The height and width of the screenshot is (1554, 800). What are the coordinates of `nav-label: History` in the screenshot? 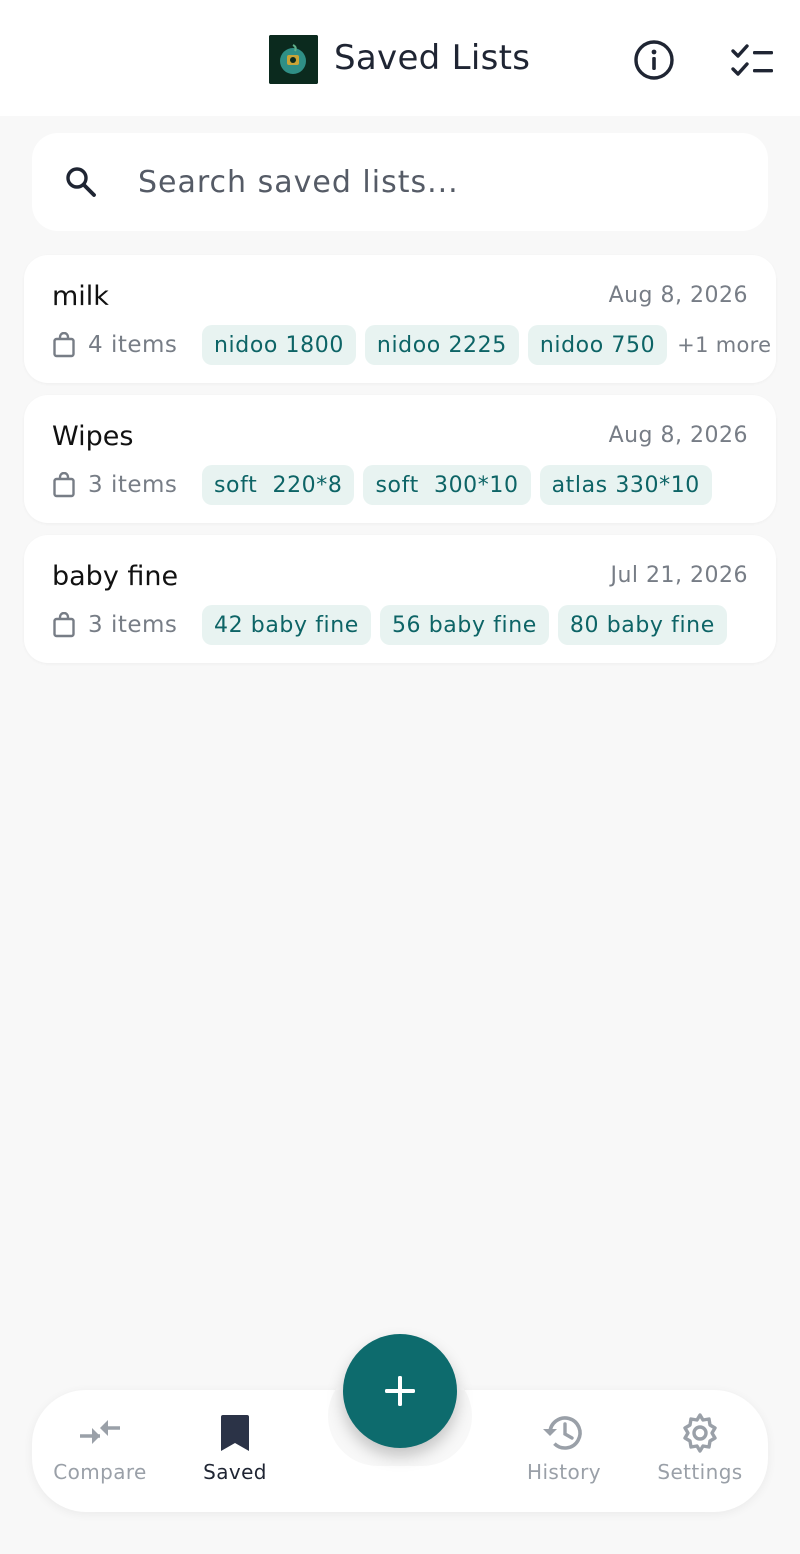 It's located at (564, 1472).